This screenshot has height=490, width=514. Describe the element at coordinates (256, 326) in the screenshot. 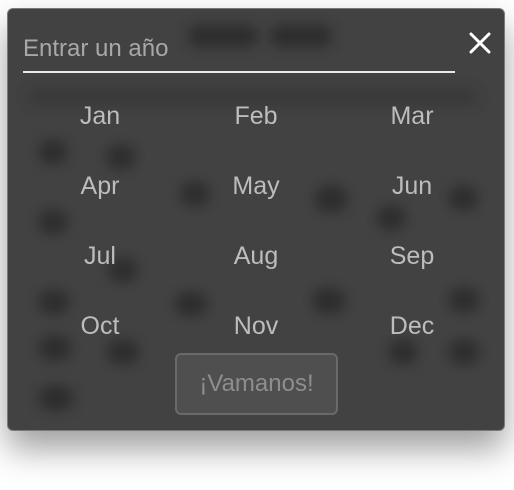

I see `month-nov: Nov` at that location.